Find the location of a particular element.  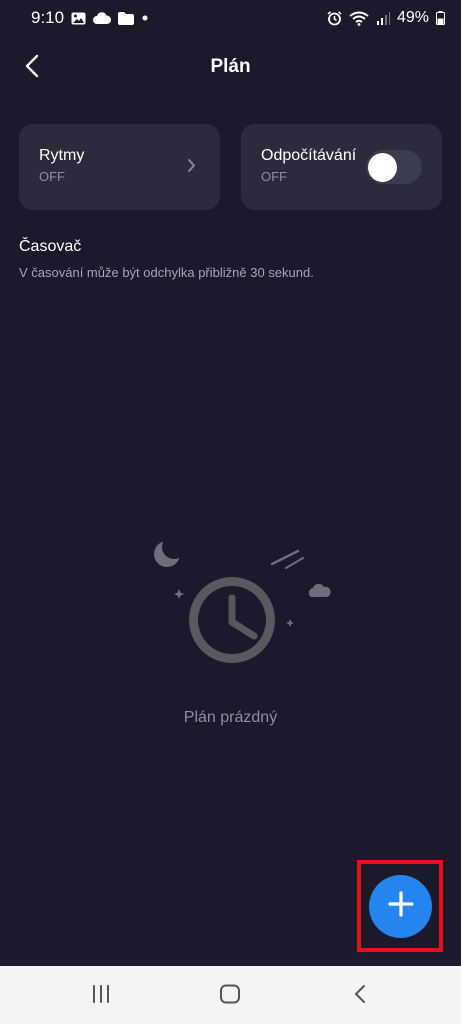

status-bar: 9:10 49% is located at coordinates (230, 18).